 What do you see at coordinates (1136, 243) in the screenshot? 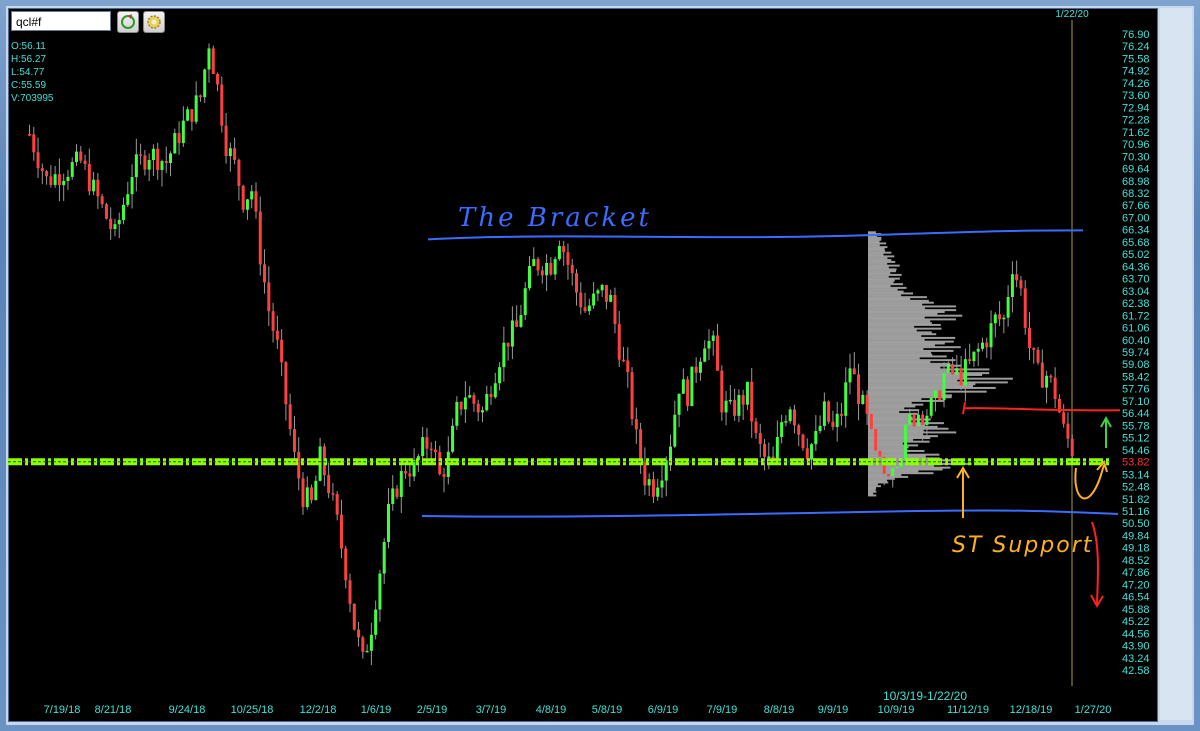
I see `y-tick-label: 65.68` at bounding box center [1136, 243].